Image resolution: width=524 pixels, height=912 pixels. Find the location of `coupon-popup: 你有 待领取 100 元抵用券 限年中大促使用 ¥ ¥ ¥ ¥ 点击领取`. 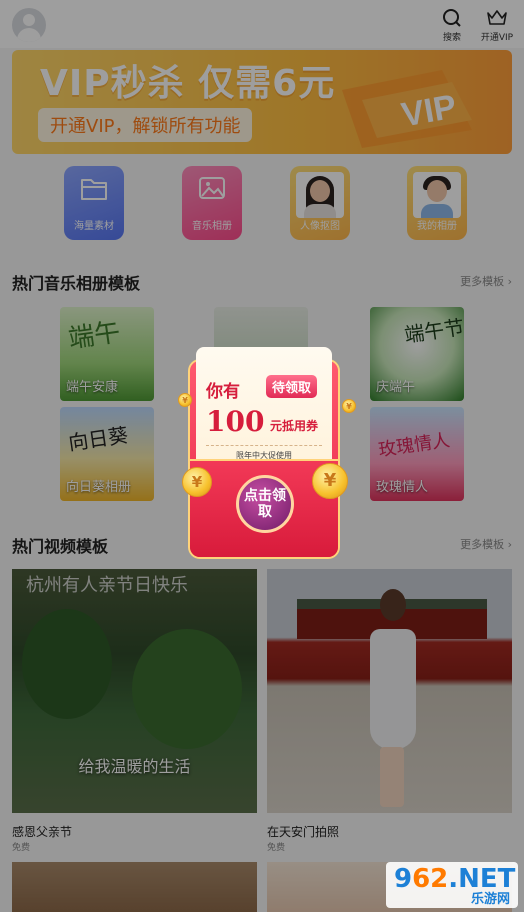

coupon-popup: 你有 待领取 100 元抵用券 限年中大促使用 ¥ ¥ ¥ ¥ 点击领取 is located at coordinates (267, 453).